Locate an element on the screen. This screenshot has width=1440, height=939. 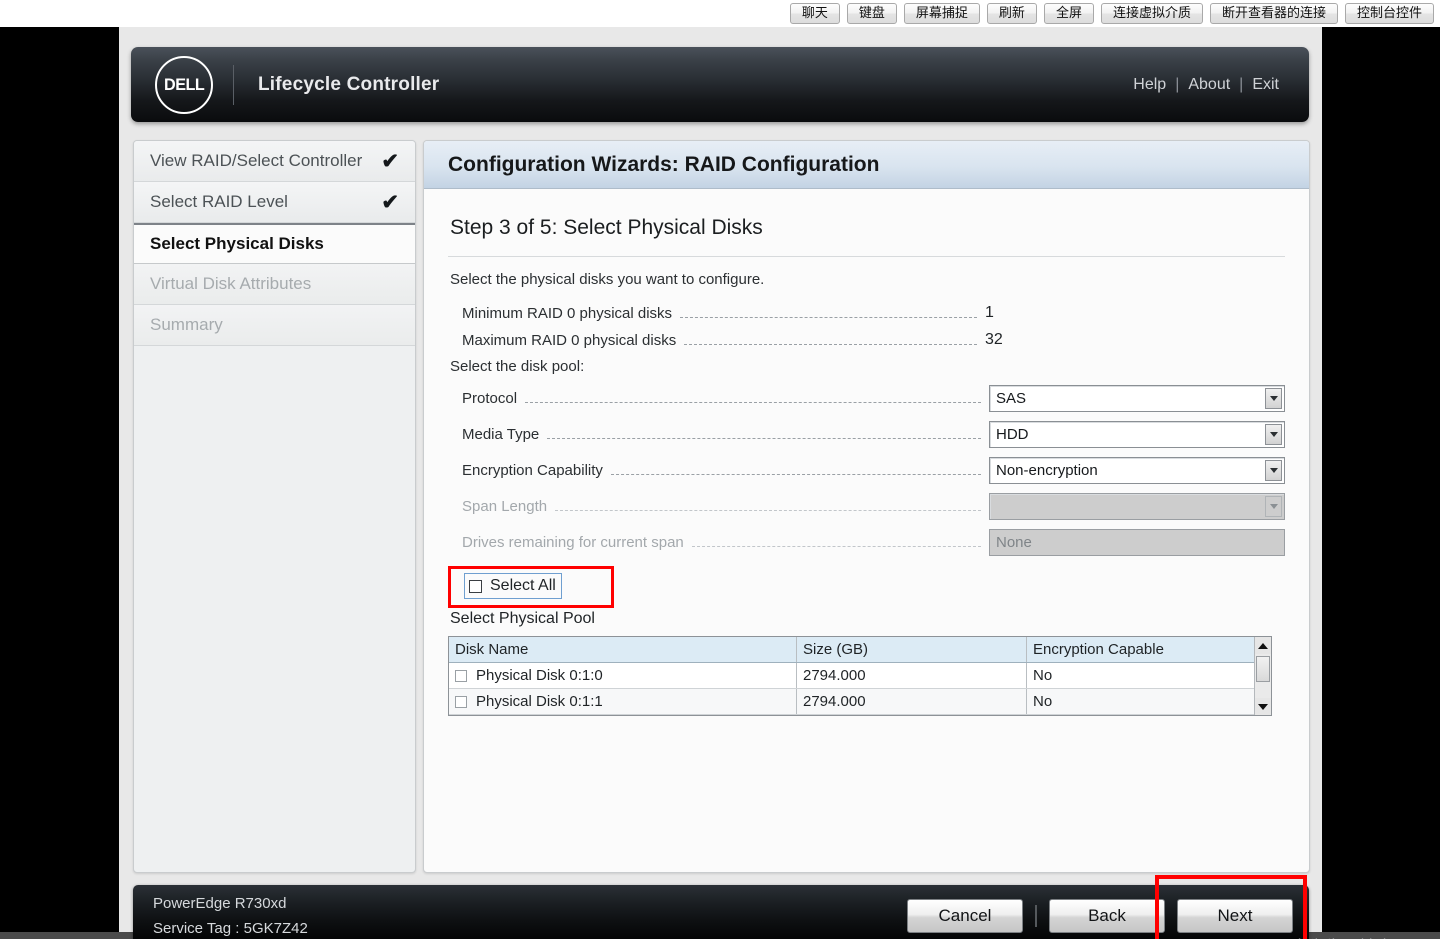
cell-disk-name: Physical Disk 0:1:0 is located at coordinates (623, 675).